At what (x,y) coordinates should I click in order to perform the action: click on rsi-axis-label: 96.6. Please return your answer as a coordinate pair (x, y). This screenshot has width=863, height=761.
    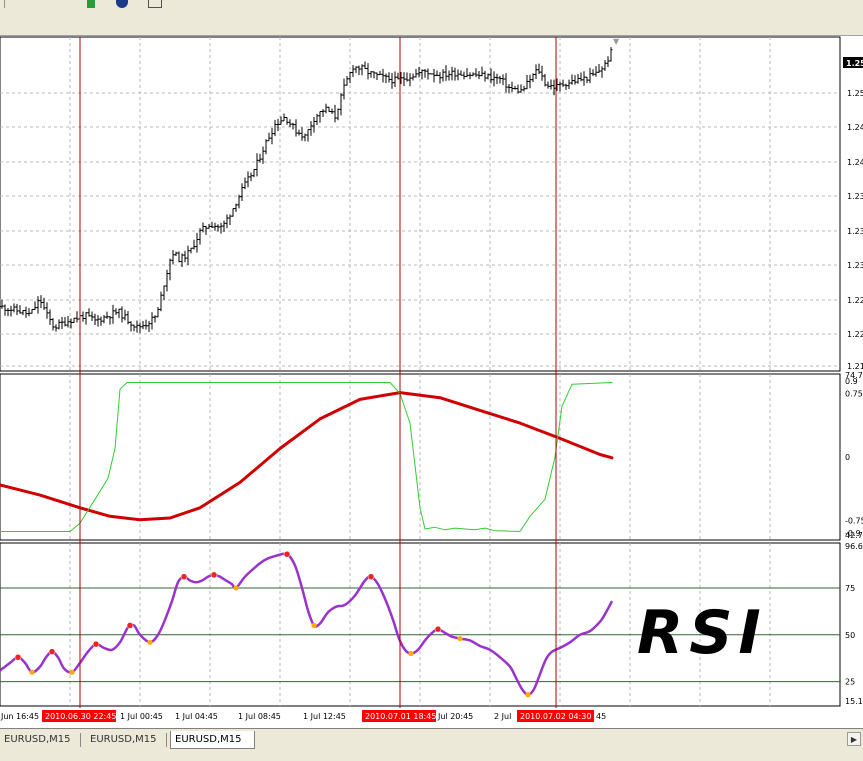
    Looking at the image, I should click on (854, 546).